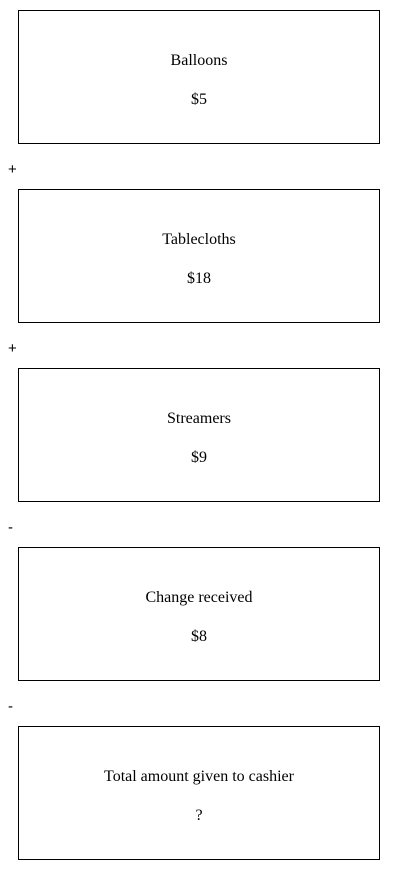 The image size is (400, 872). Describe the element at coordinates (199, 636) in the screenshot. I see `item-price: $8` at that location.